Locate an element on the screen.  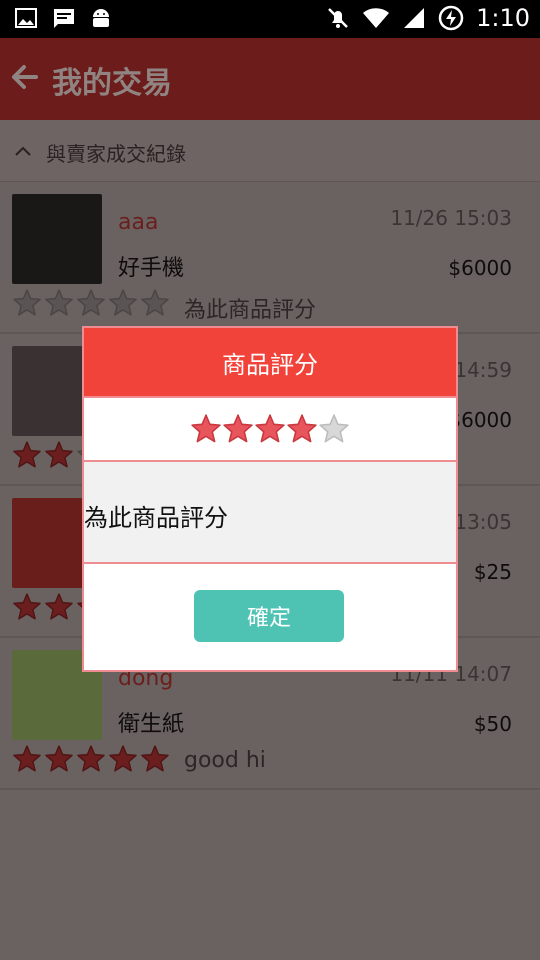
page-title: 我的交易 is located at coordinates (112, 83).